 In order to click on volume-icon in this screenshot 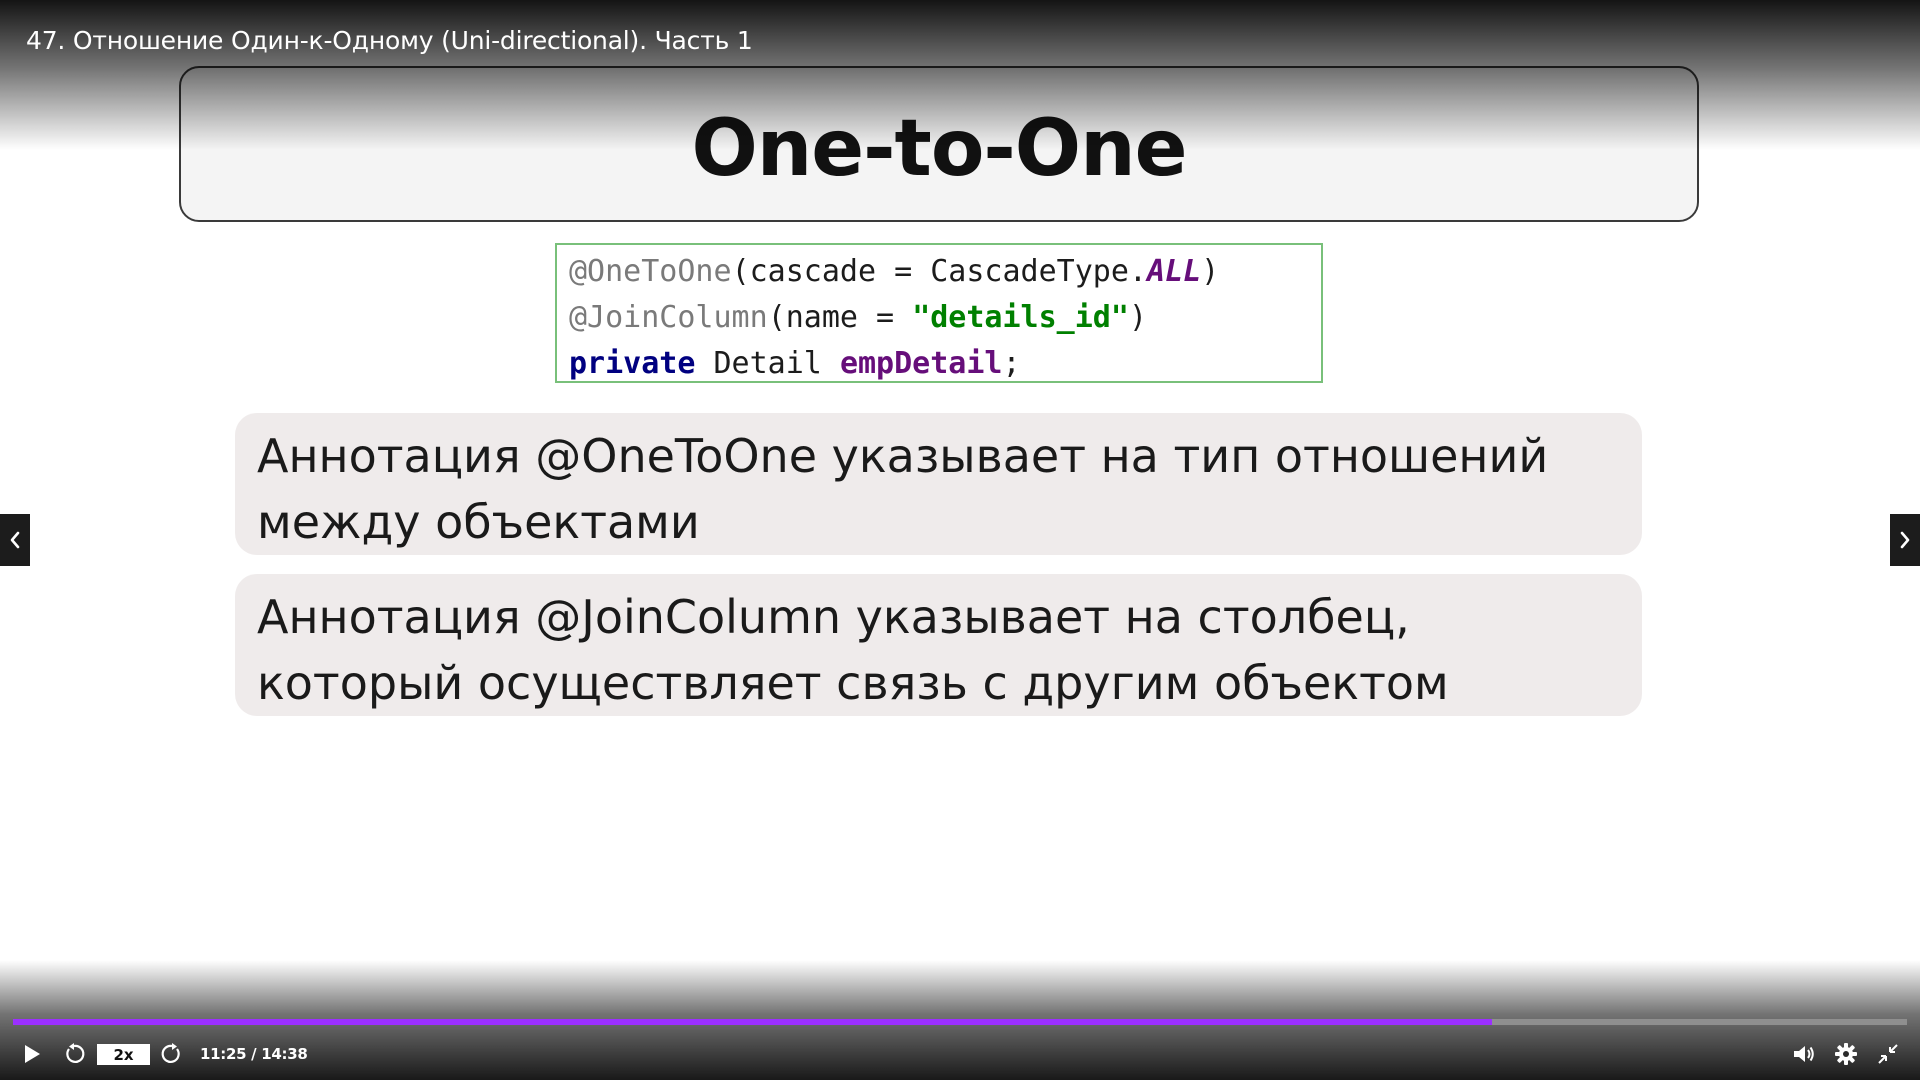, I will do `click(1804, 1054)`.